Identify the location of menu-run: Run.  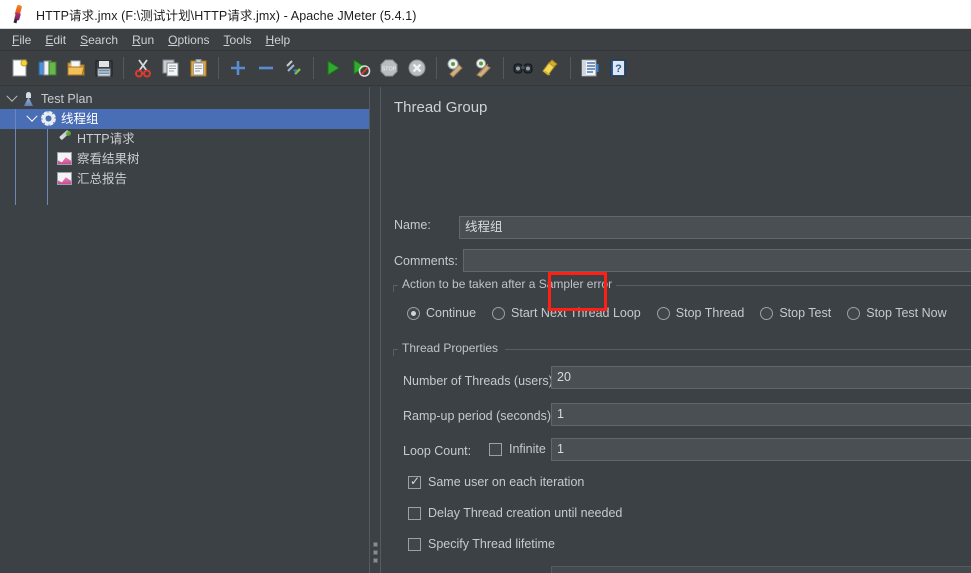
(143, 40).